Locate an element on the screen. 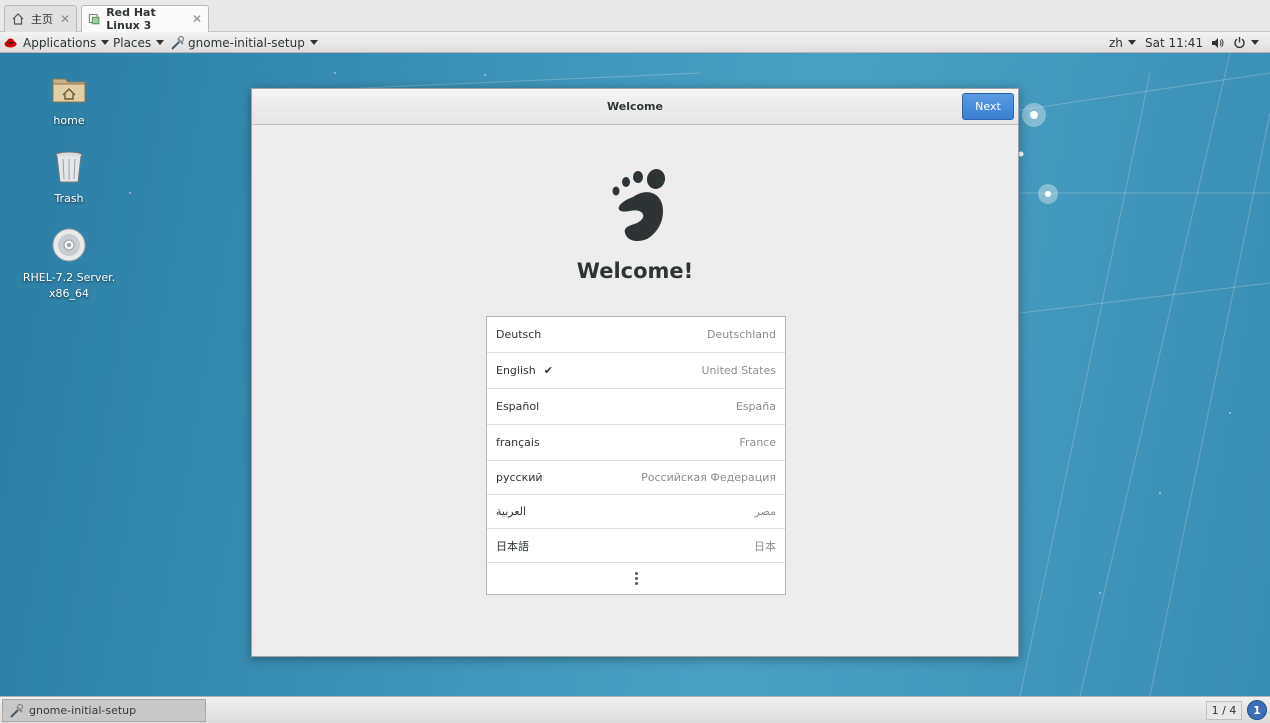 This screenshot has width=1270, height=723. volume-icon is located at coordinates (1218, 42).